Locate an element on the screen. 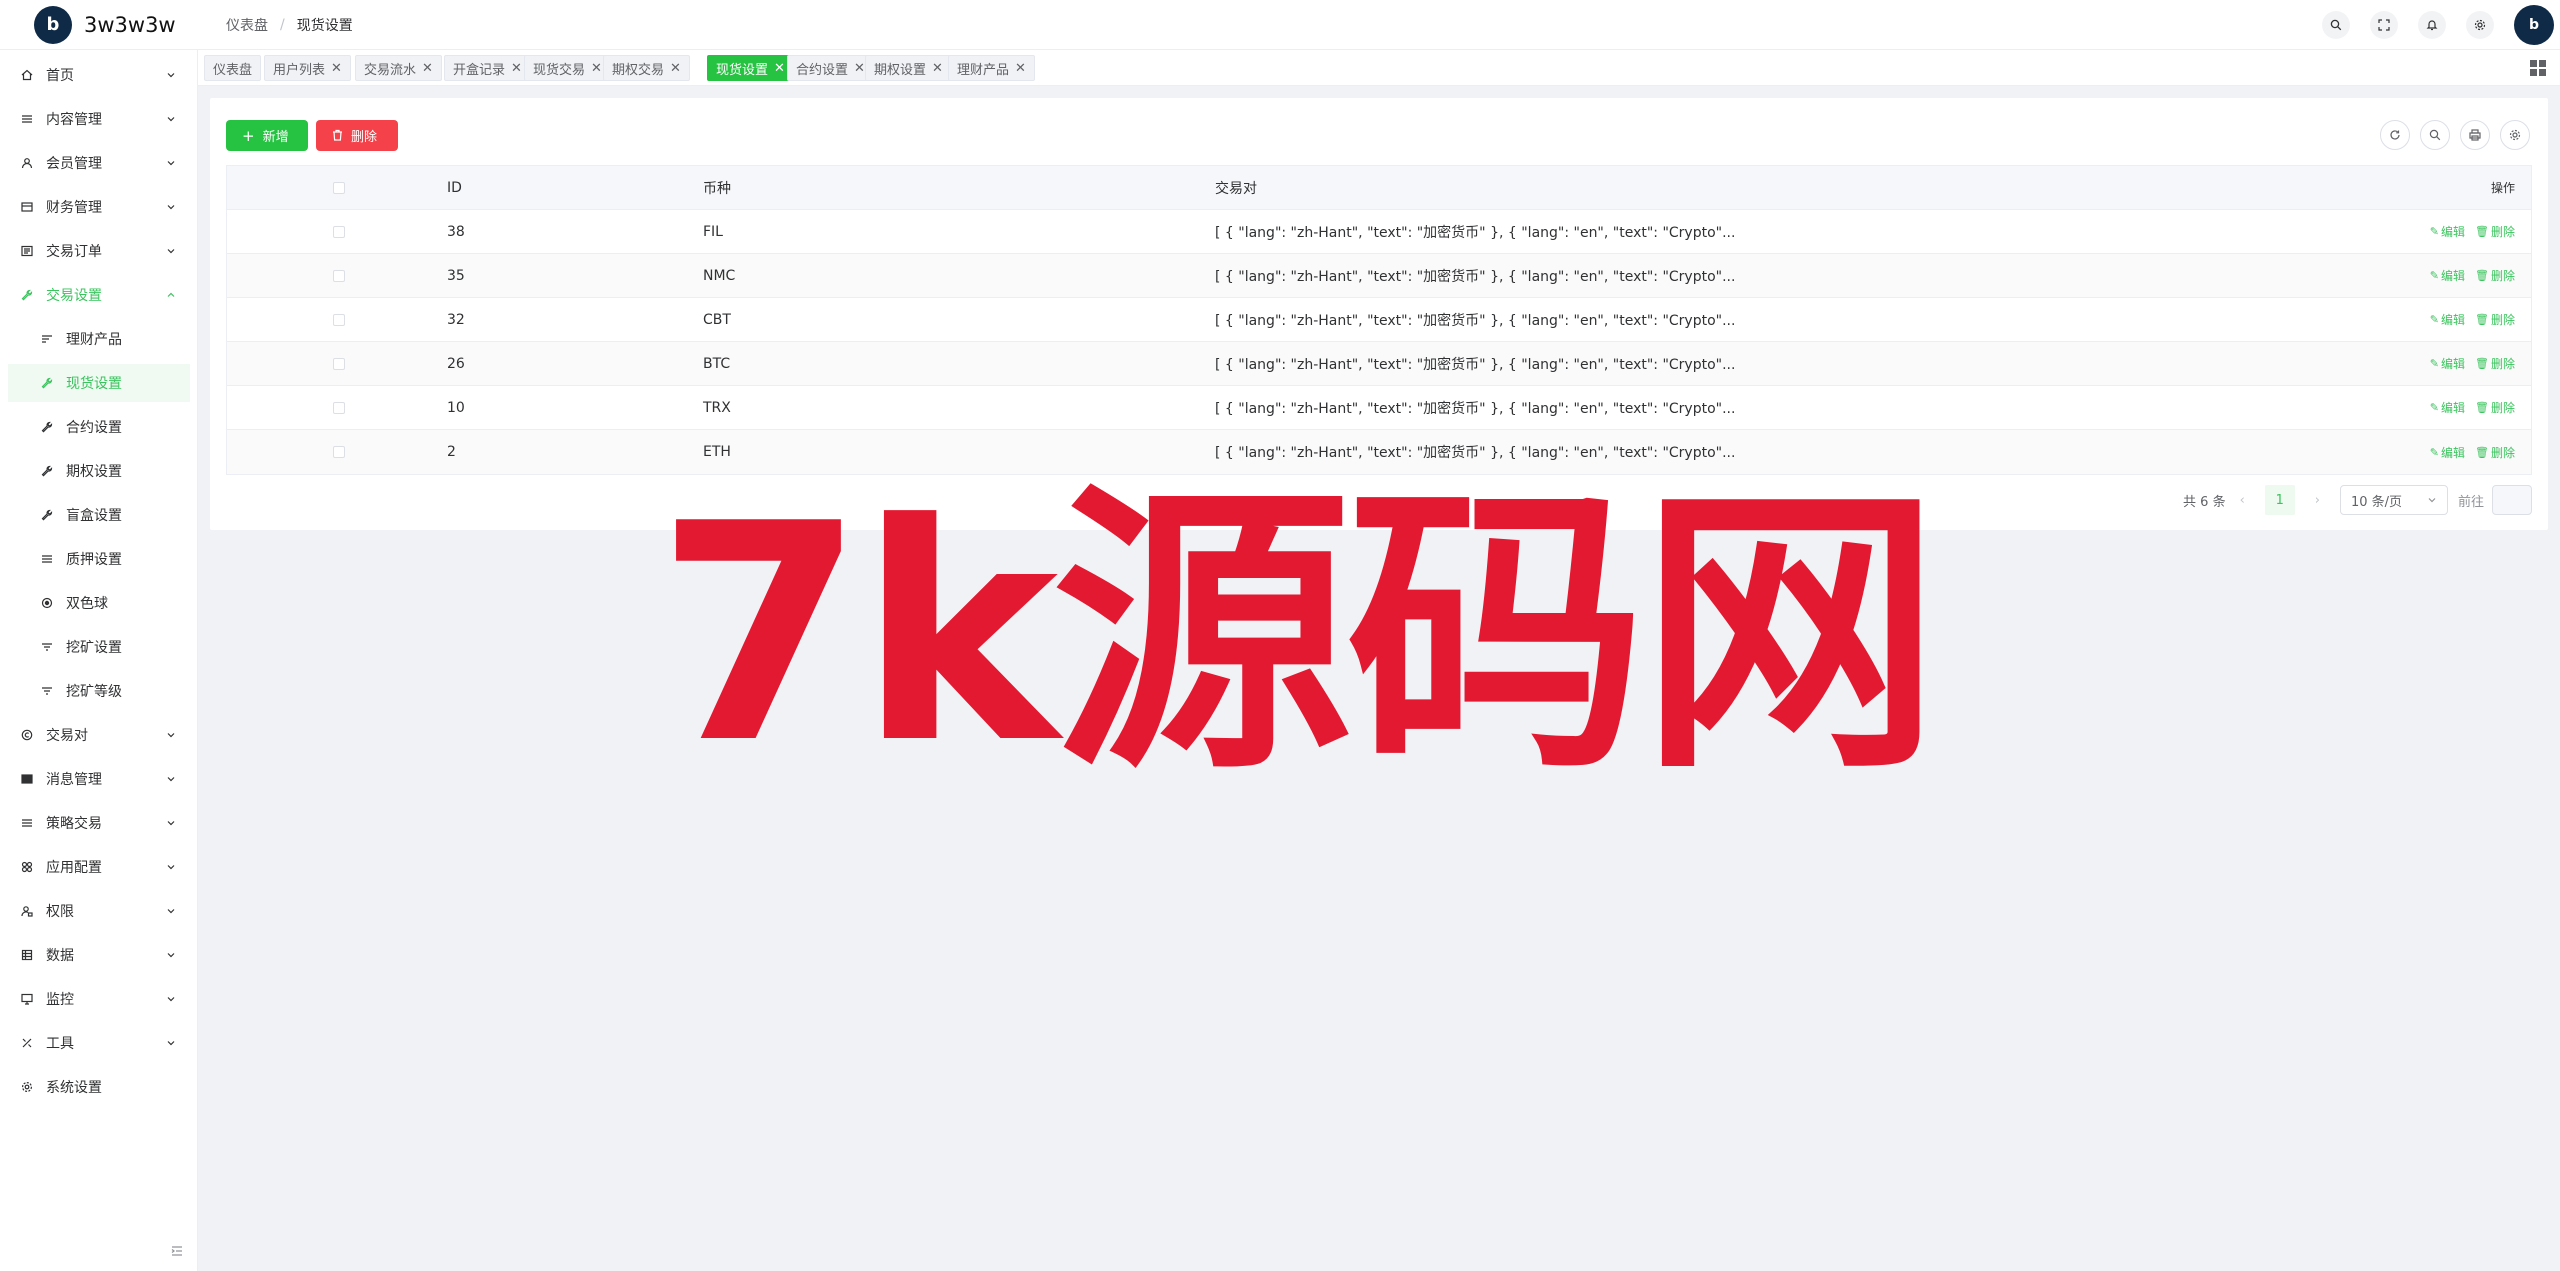  sidebar-item-10: 盲盒设置 is located at coordinates (99, 515).